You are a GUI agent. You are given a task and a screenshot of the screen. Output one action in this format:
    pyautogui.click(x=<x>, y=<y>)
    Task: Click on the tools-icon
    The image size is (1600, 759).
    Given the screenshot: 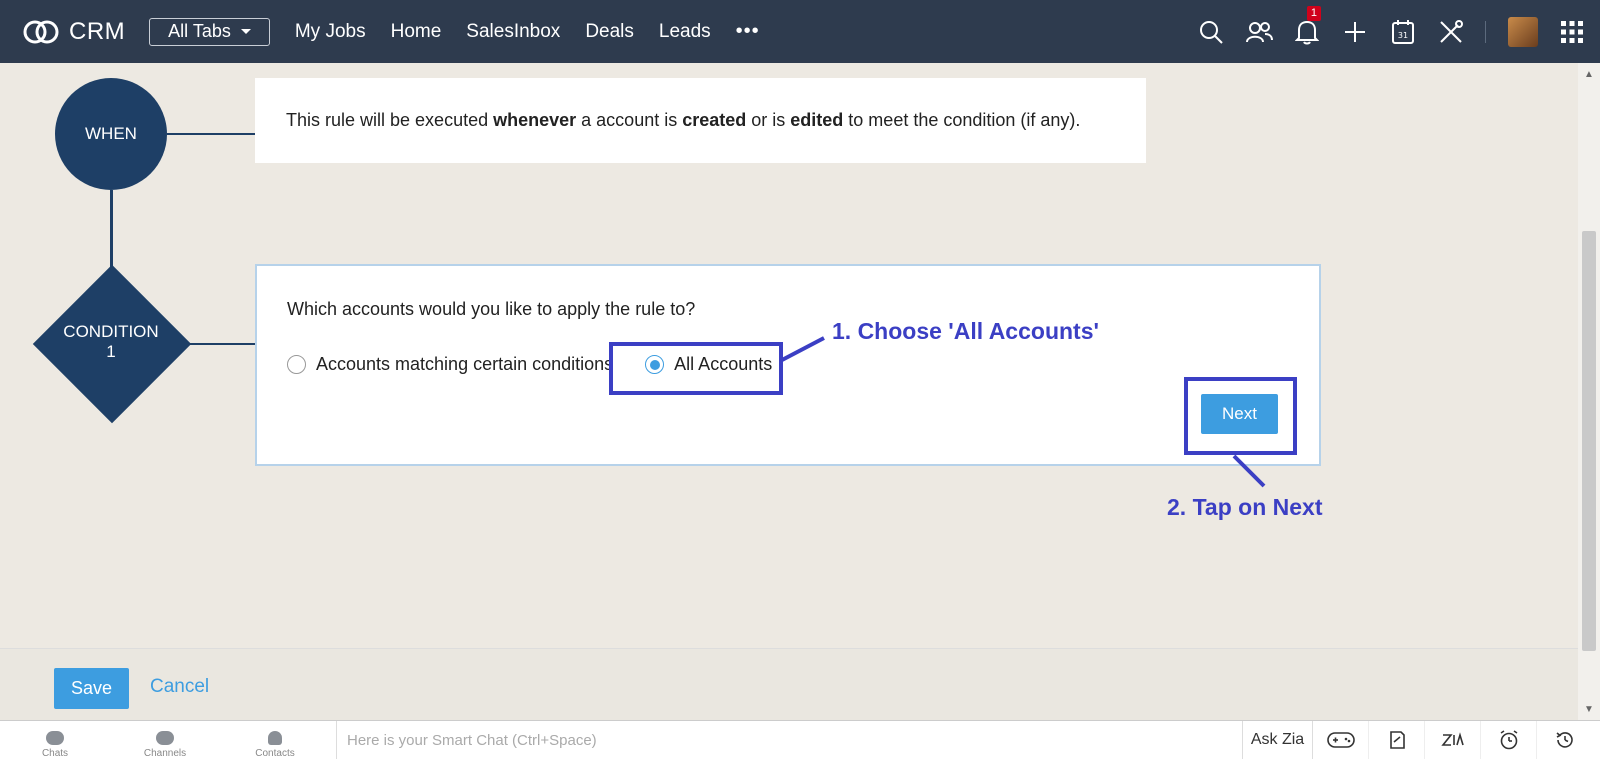 What is the action you would take?
    pyautogui.click(x=1451, y=31)
    